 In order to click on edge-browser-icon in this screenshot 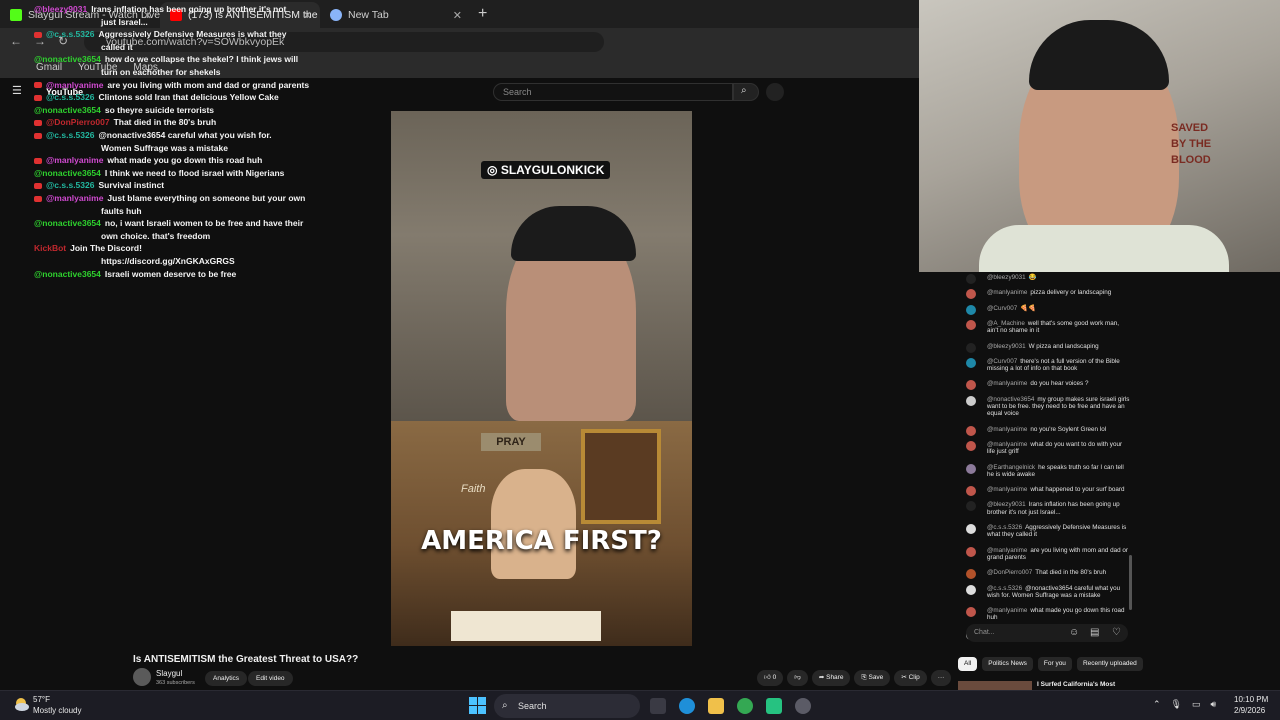, I will do `click(687, 706)`.